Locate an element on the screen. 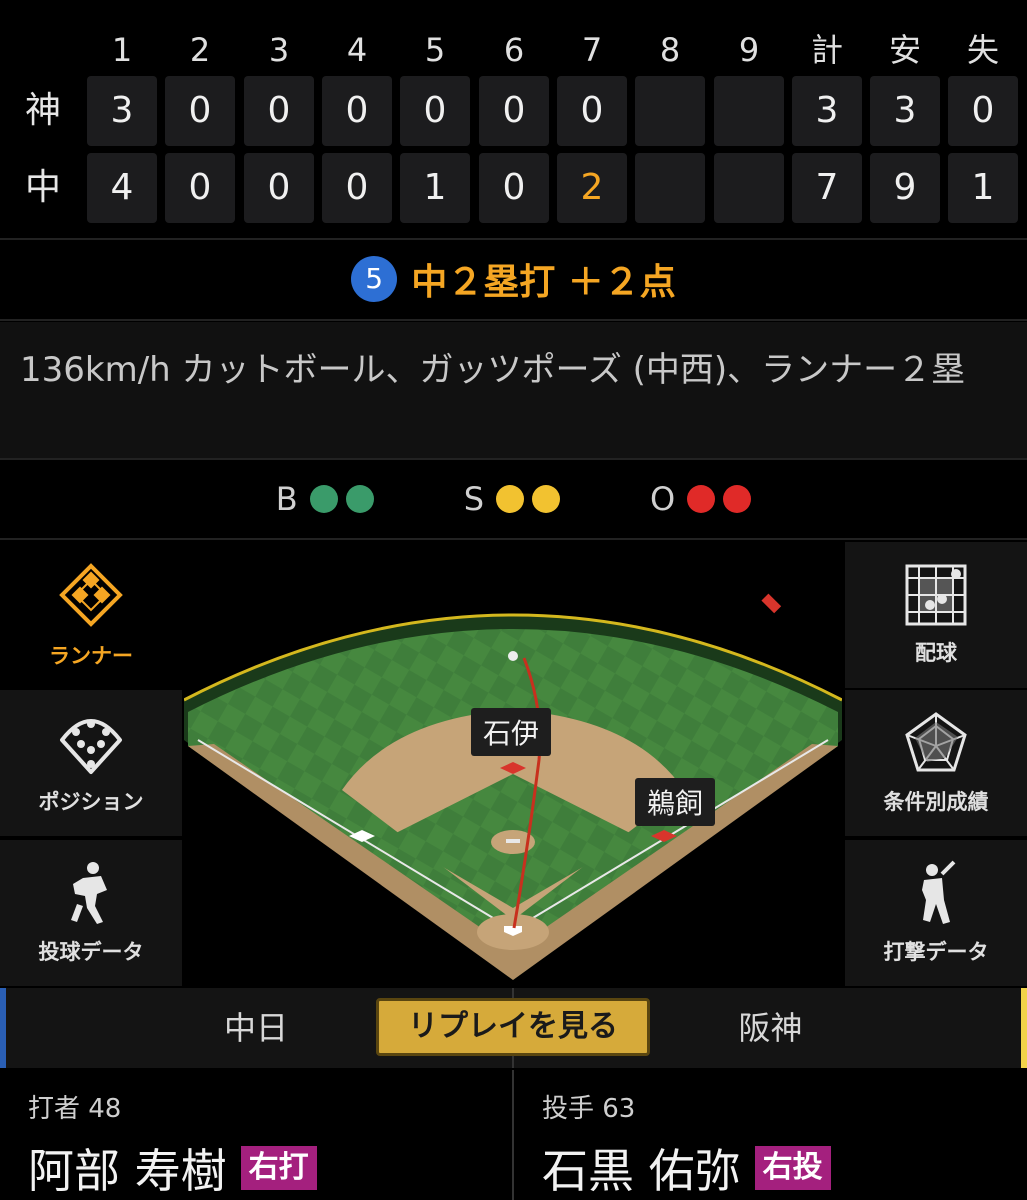  menu-split-stats: 条件別成績 is located at coordinates (936, 763).